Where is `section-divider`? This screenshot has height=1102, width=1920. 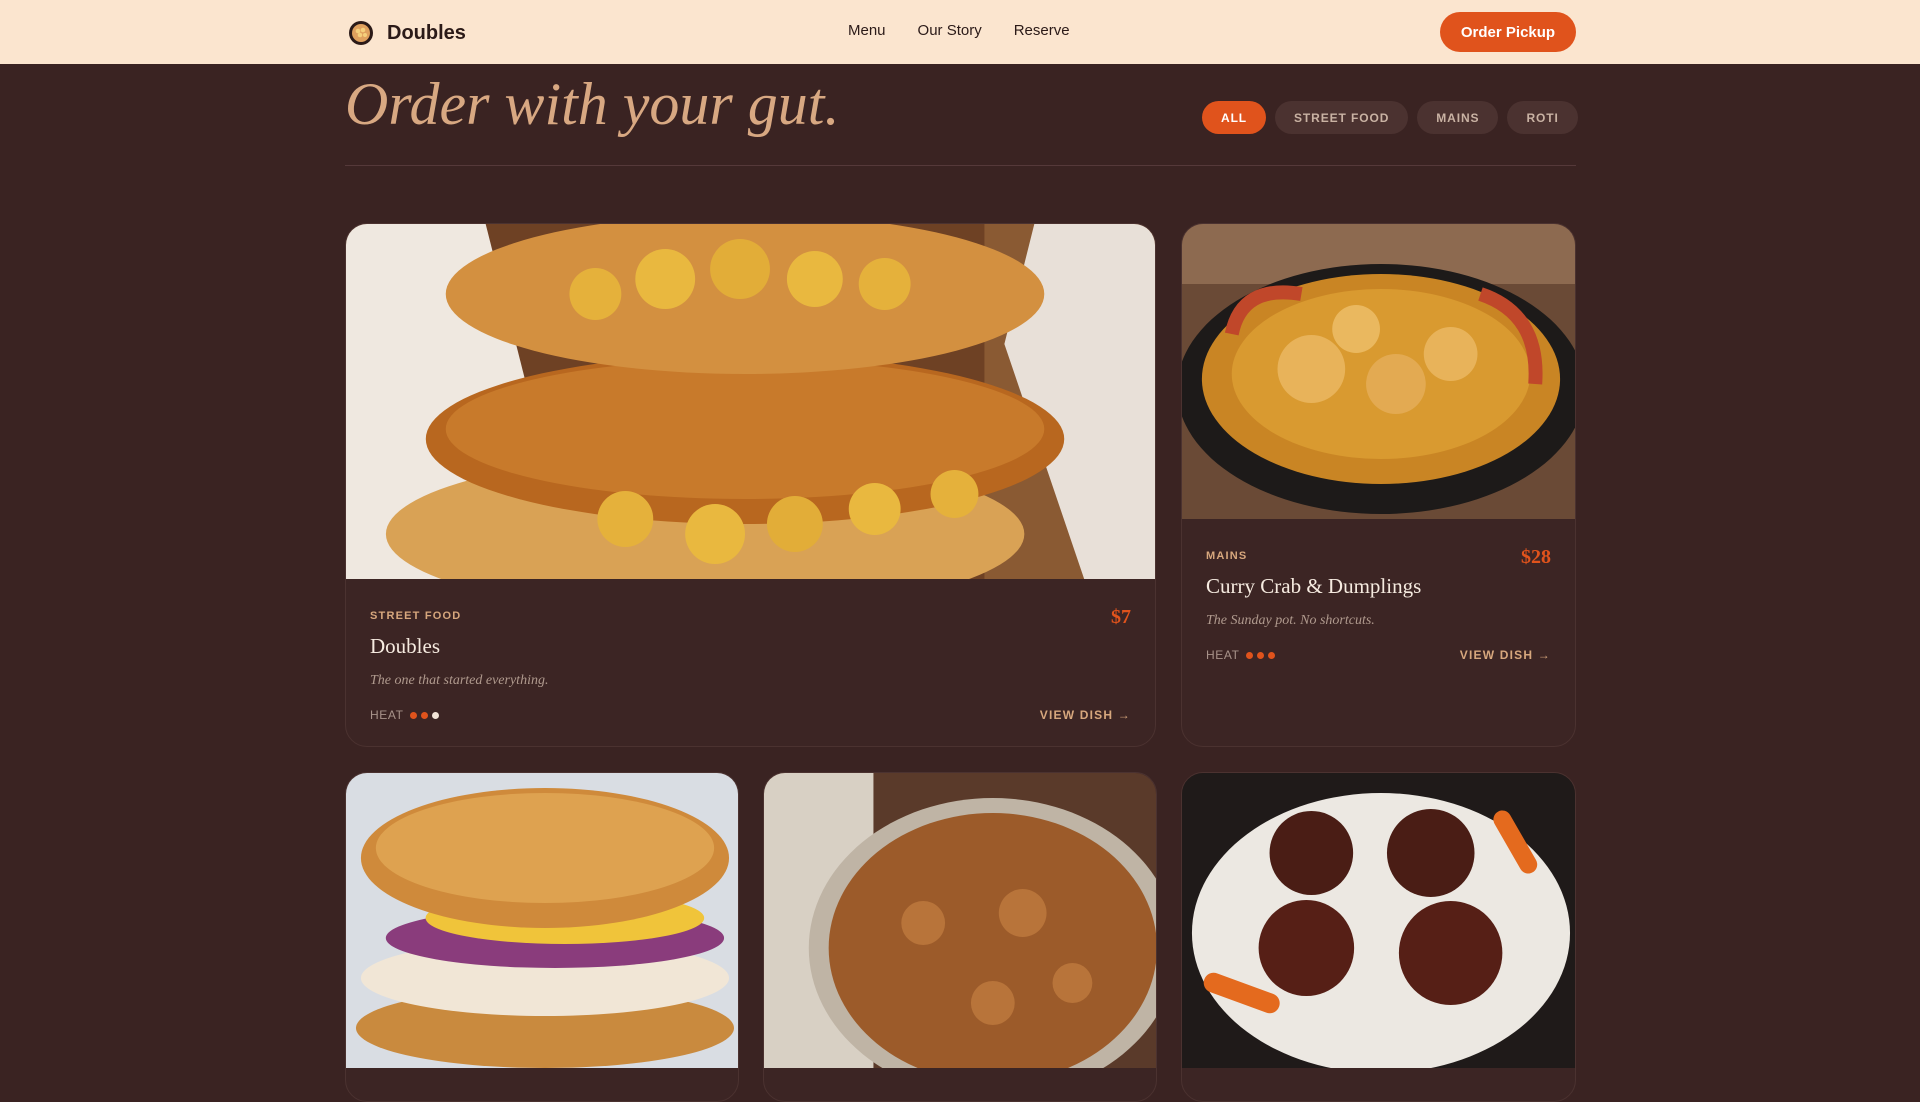 section-divider is located at coordinates (960, 165).